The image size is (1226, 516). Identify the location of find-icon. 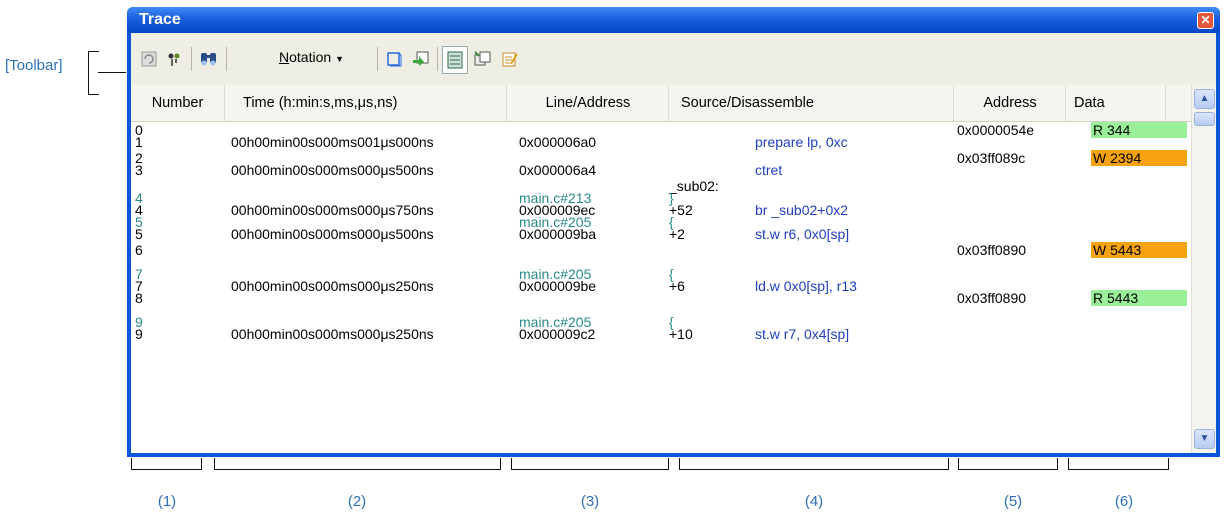
(209, 59).